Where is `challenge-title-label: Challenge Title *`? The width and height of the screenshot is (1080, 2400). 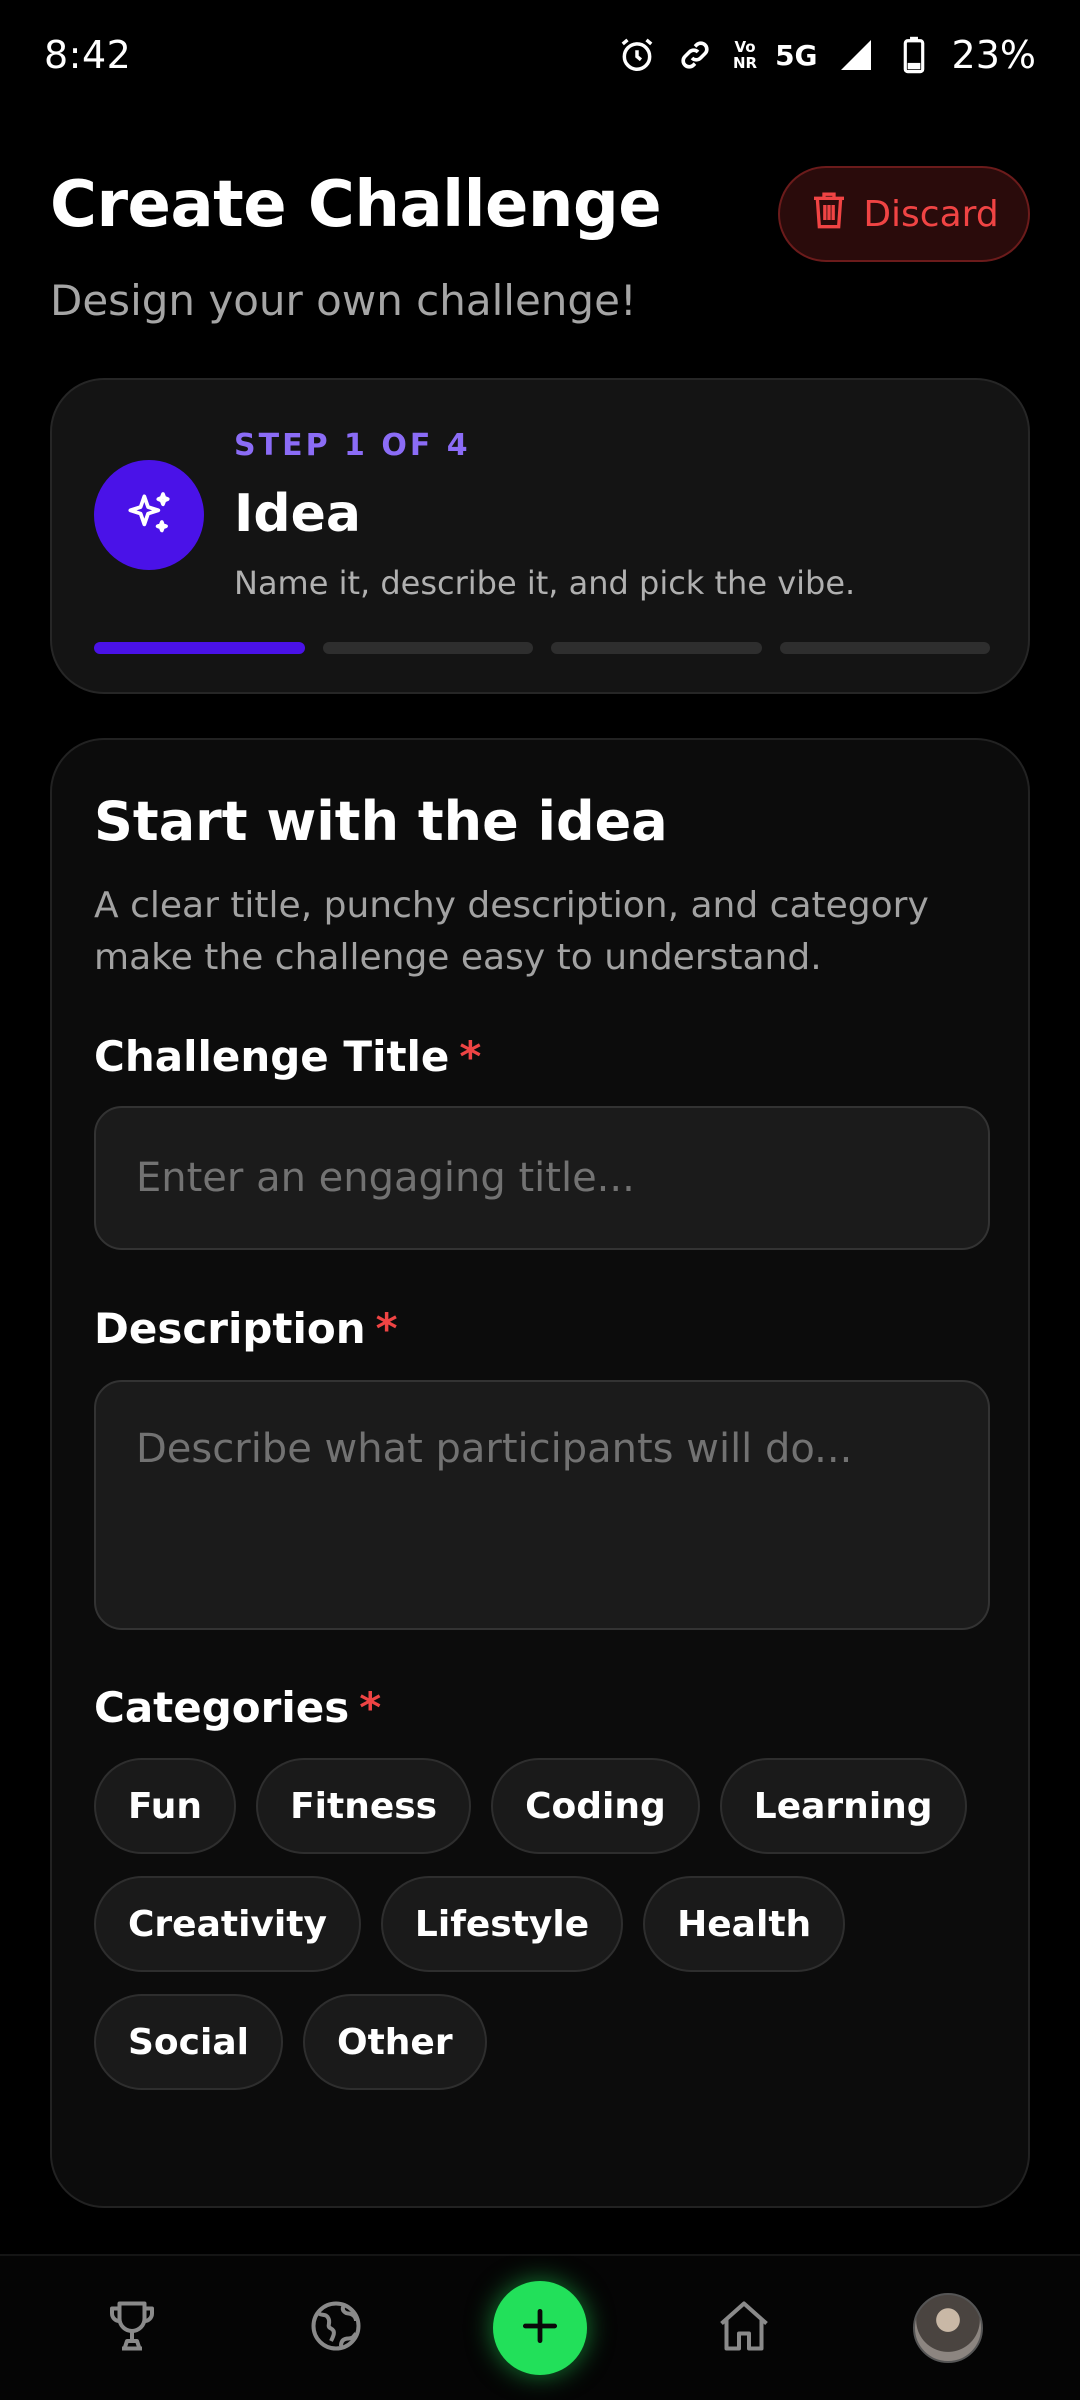
challenge-title-label: Challenge Title * is located at coordinates (288, 1056).